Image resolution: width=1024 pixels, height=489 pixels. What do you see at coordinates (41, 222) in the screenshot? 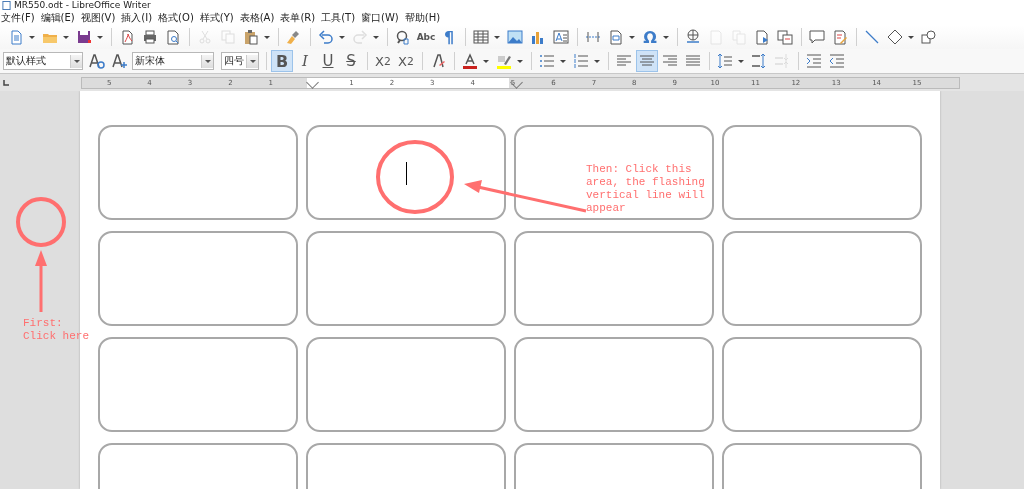
I see `circle-mark` at bounding box center [41, 222].